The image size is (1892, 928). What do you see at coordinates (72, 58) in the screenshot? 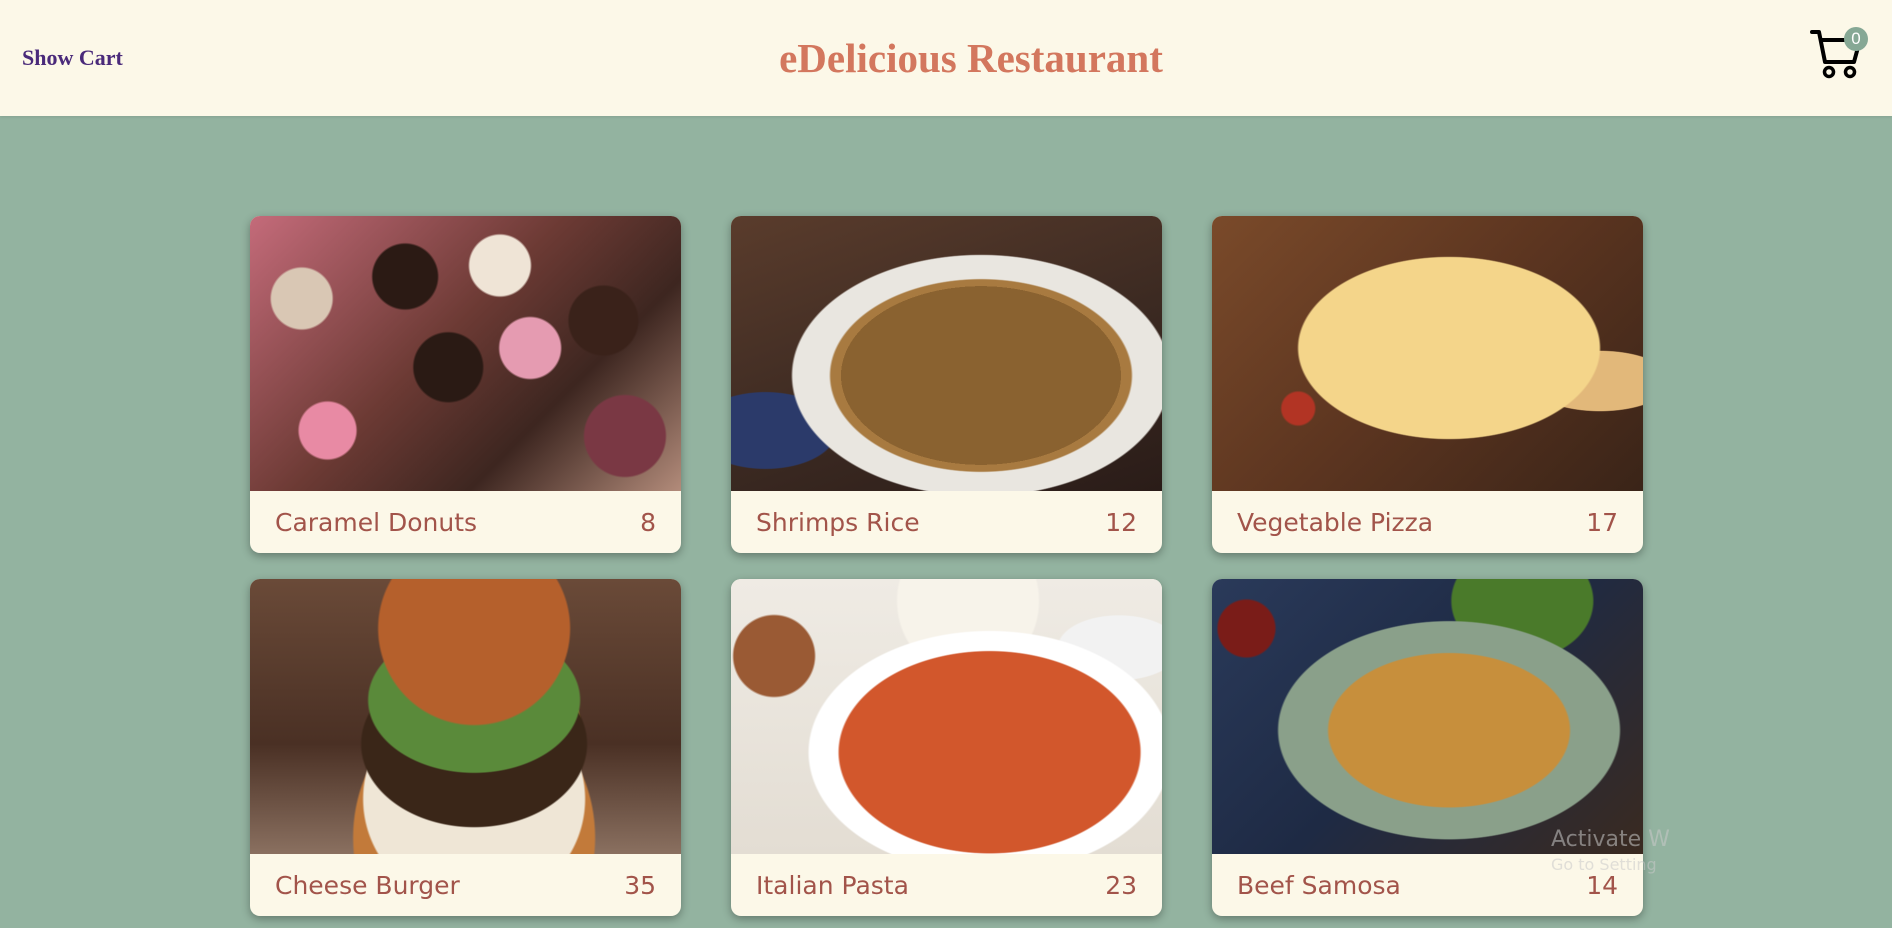
I see `show-cart-link: Show Cart` at bounding box center [72, 58].